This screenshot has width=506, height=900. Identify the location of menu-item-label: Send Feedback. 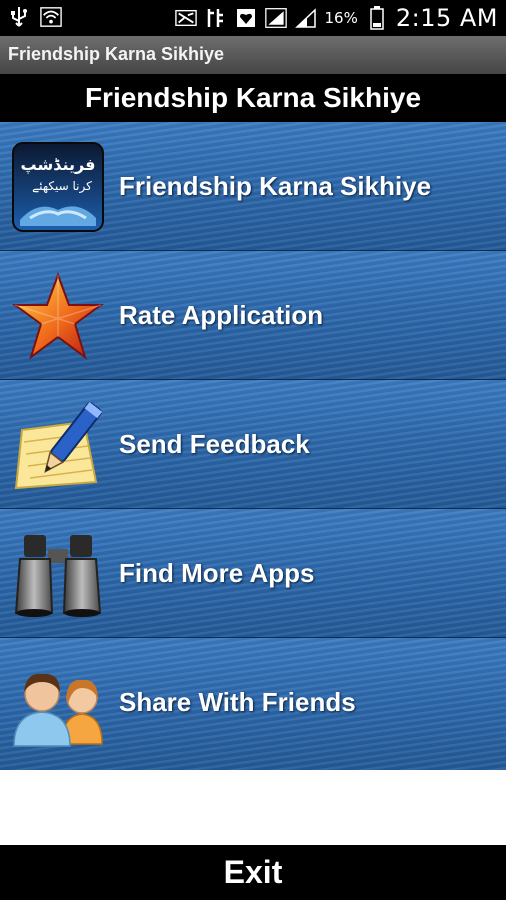
(214, 444).